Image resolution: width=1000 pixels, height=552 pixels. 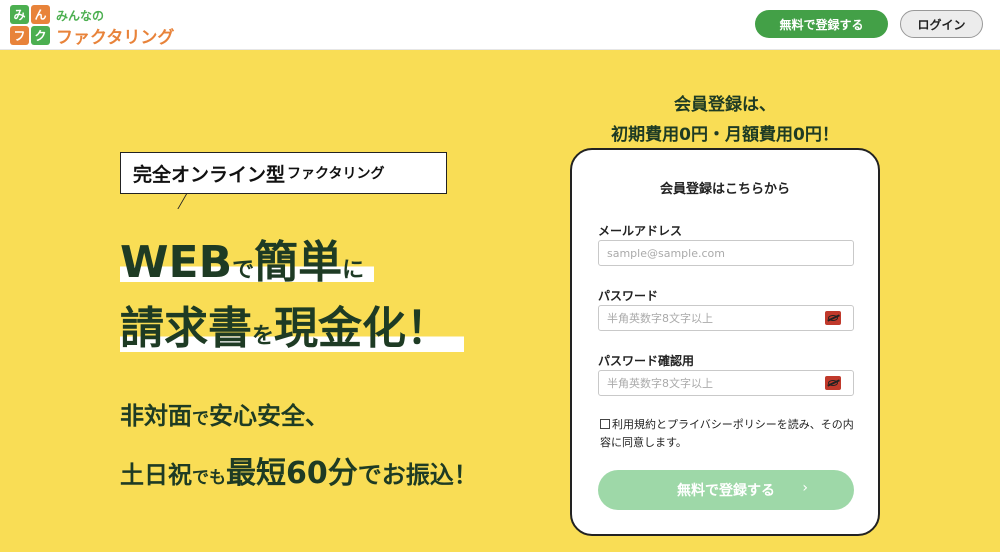 What do you see at coordinates (30, 25) in the screenshot?
I see `logo-mark: み ん フ ク` at bounding box center [30, 25].